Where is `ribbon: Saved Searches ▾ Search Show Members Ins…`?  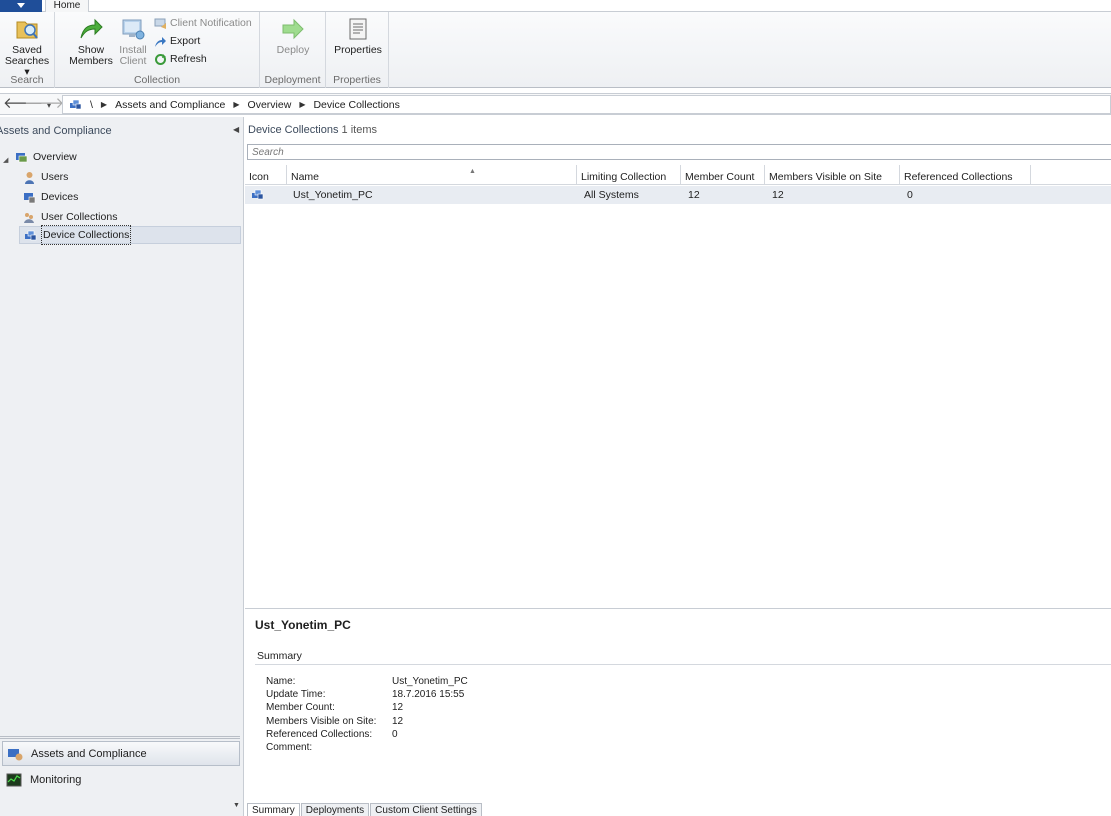 ribbon: Saved Searches ▾ Search Show Members Ins… is located at coordinates (555, 50).